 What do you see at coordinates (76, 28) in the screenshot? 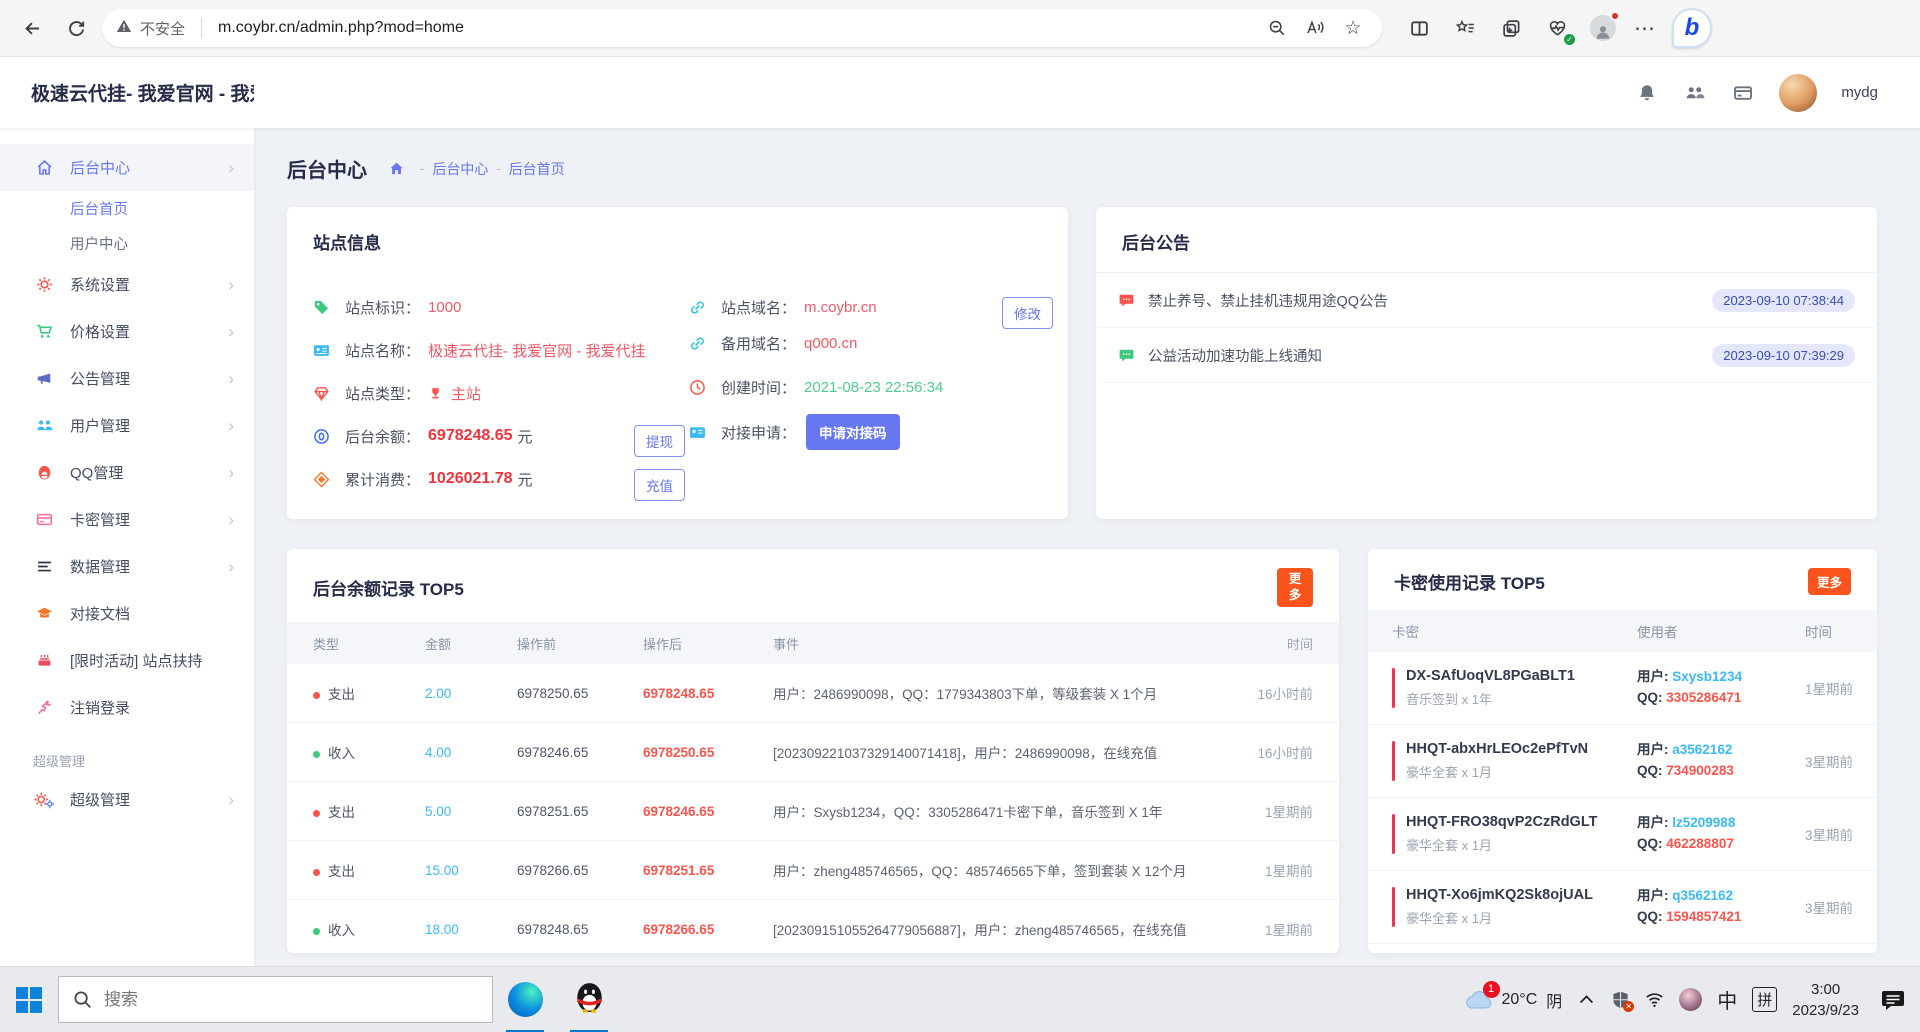
I see `refresh-button` at bounding box center [76, 28].